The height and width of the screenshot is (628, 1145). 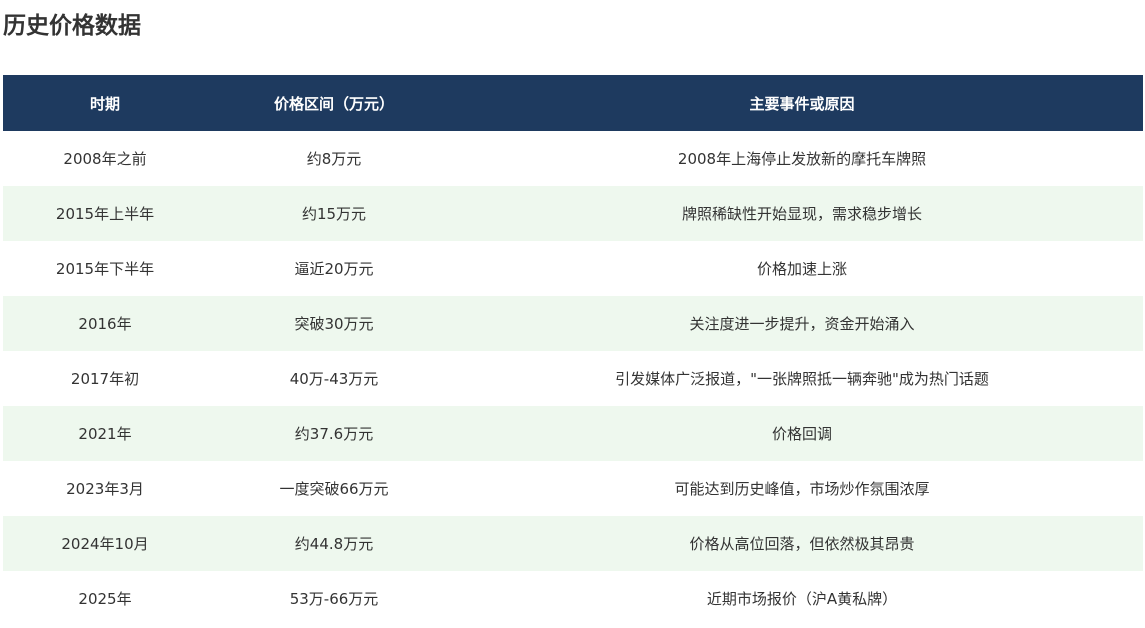 I want to click on cell-main-event: 价格回调, so click(x=802, y=433).